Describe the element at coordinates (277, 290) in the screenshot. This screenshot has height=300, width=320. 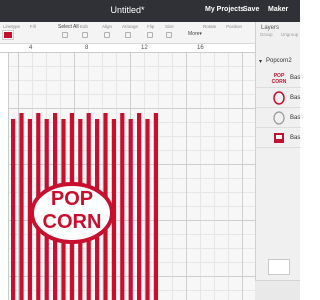
I see `panel-footer` at that location.